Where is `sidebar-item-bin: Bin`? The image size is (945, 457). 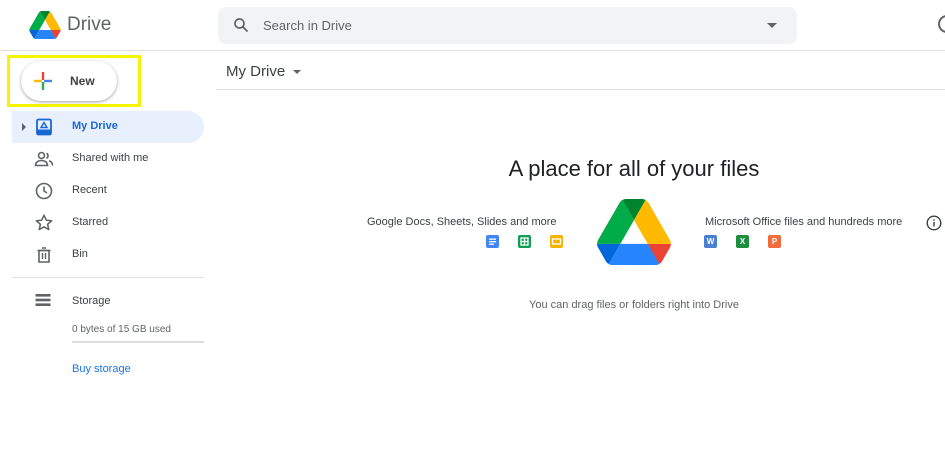
sidebar-item-bin: Bin is located at coordinates (108, 255).